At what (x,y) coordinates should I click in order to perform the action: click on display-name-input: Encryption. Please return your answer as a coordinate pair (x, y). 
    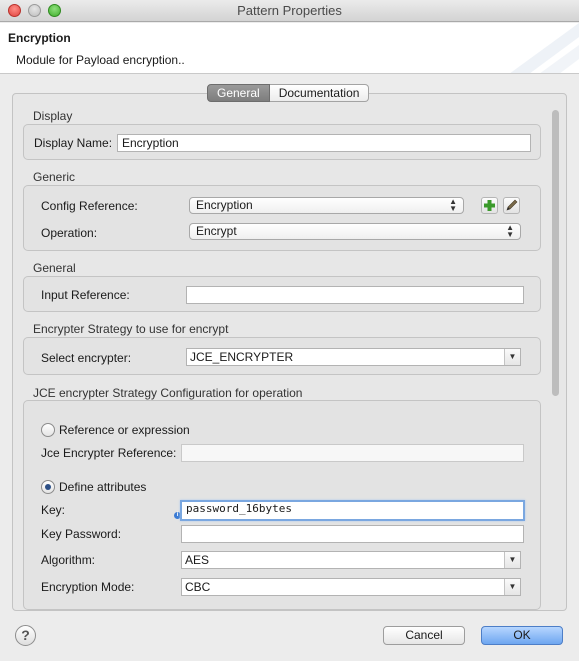
    Looking at the image, I should click on (324, 143).